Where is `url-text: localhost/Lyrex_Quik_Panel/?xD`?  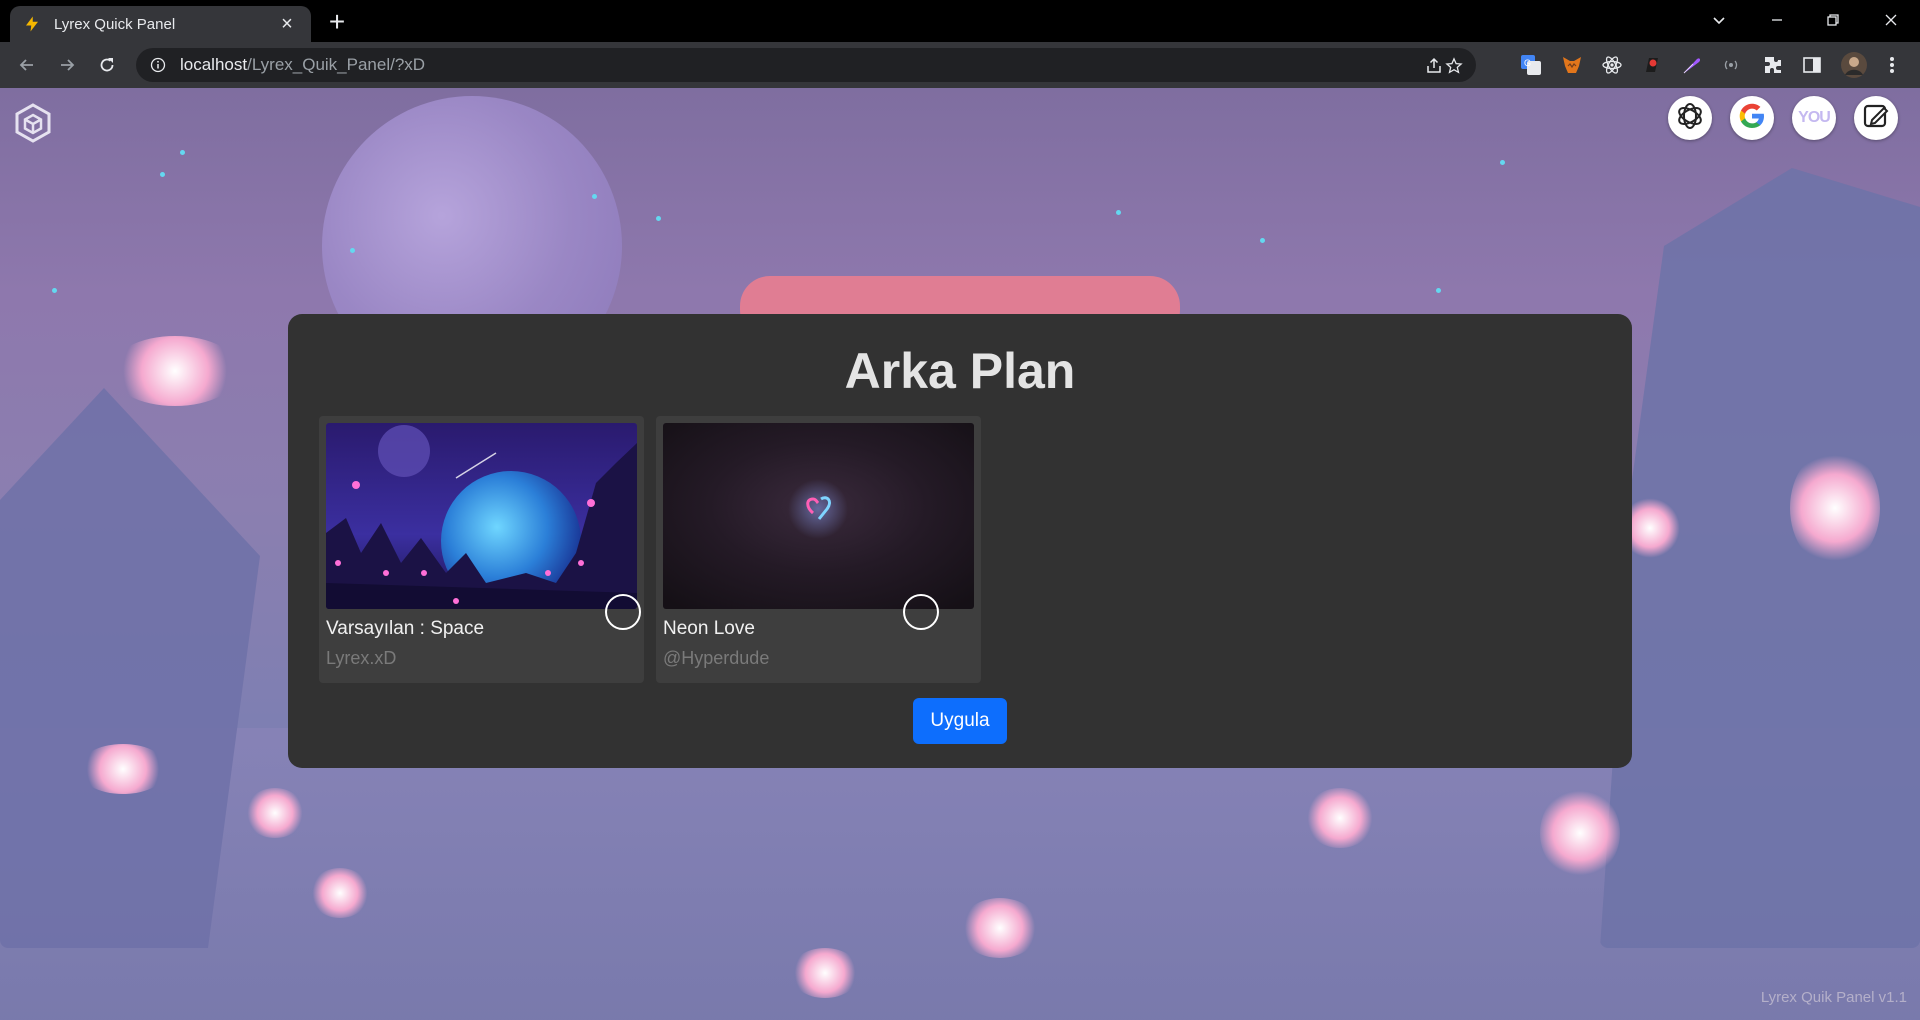 url-text: localhost/Lyrex_Quik_Panel/?xD is located at coordinates (302, 65).